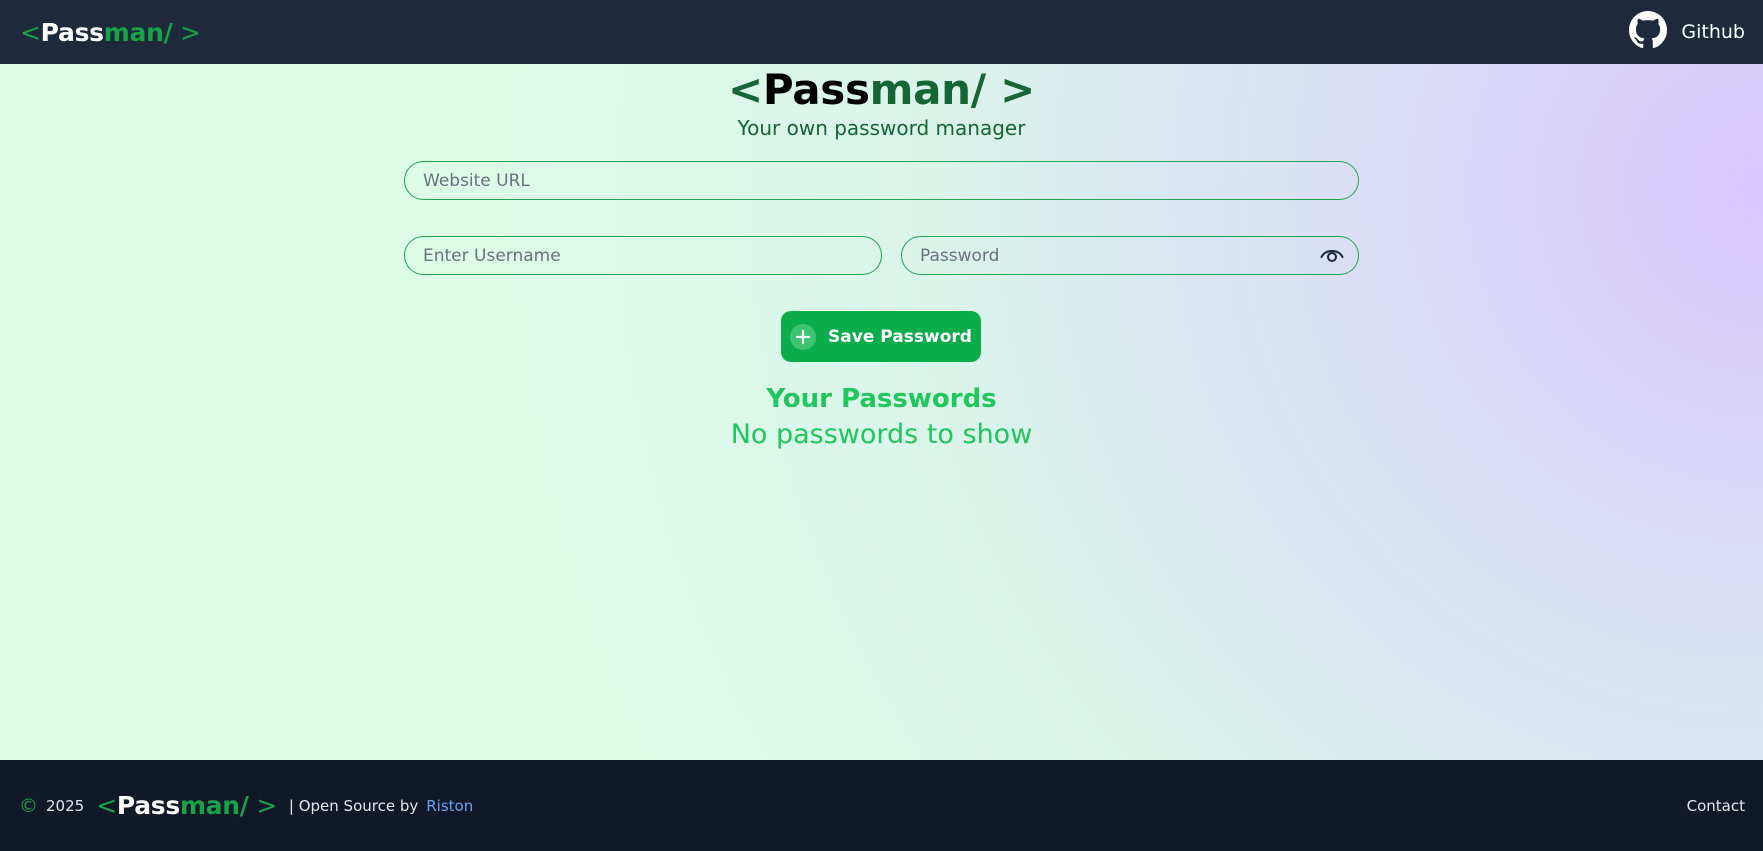 This screenshot has height=851, width=1763. What do you see at coordinates (214, 805) in the screenshot?
I see `footer-logo-man: man/` at bounding box center [214, 805].